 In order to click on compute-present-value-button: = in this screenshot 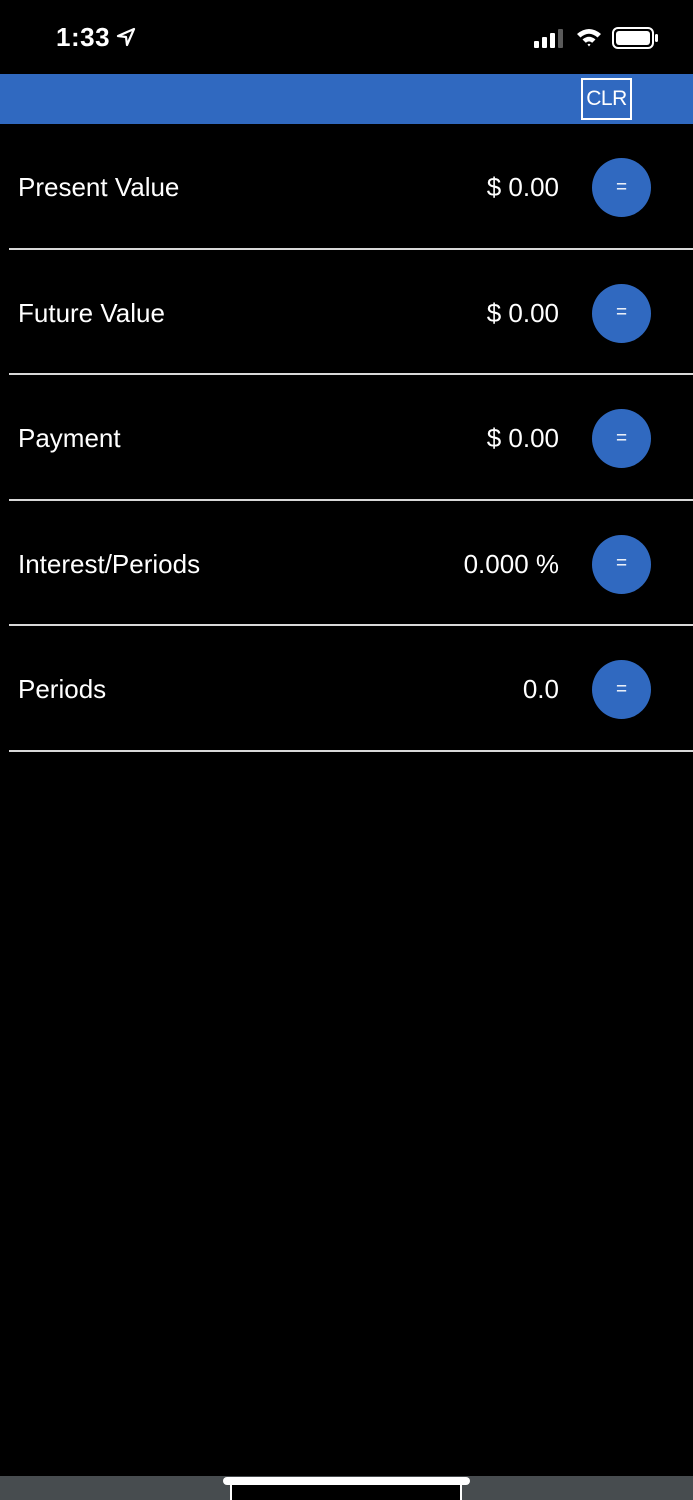, I will do `click(621, 187)`.